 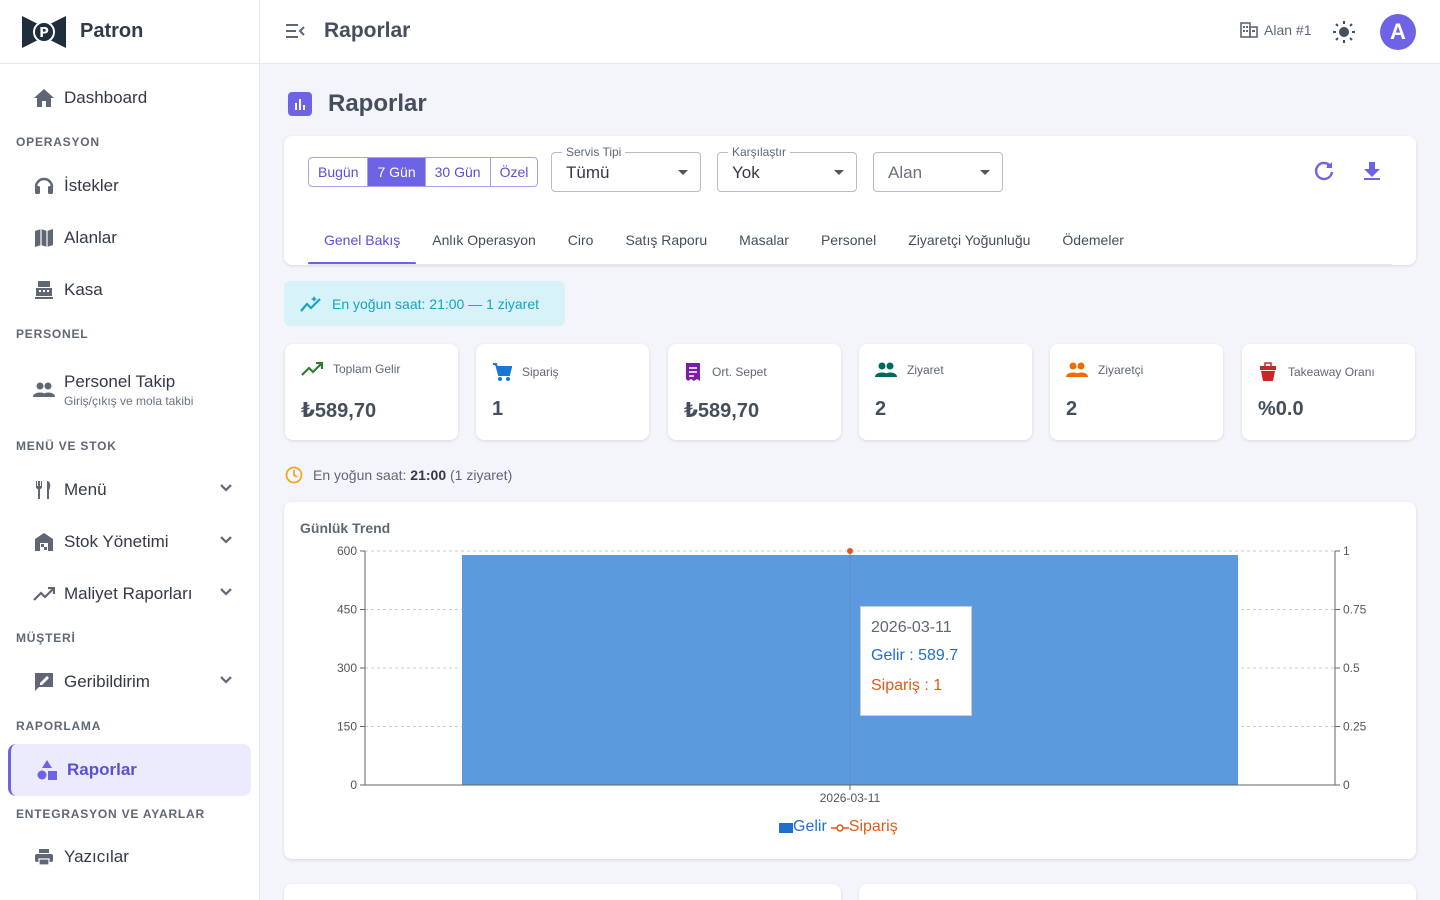 What do you see at coordinates (666, 241) in the screenshot?
I see `tab-satis-raporu: Satış Raporu` at bounding box center [666, 241].